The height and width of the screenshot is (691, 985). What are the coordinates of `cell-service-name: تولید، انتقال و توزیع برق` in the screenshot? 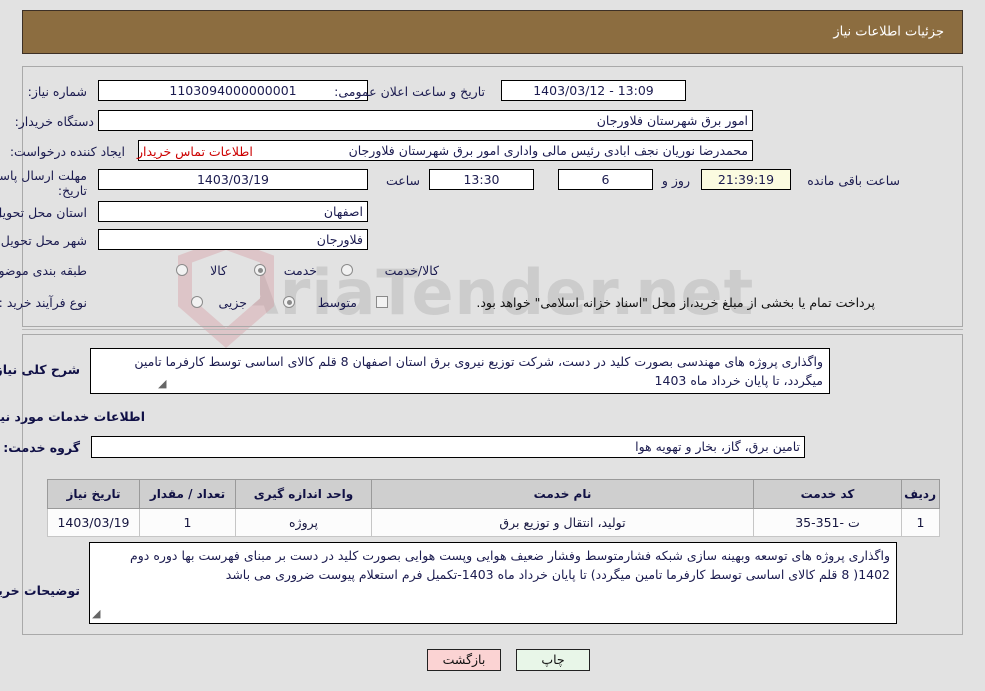 It's located at (562, 522).